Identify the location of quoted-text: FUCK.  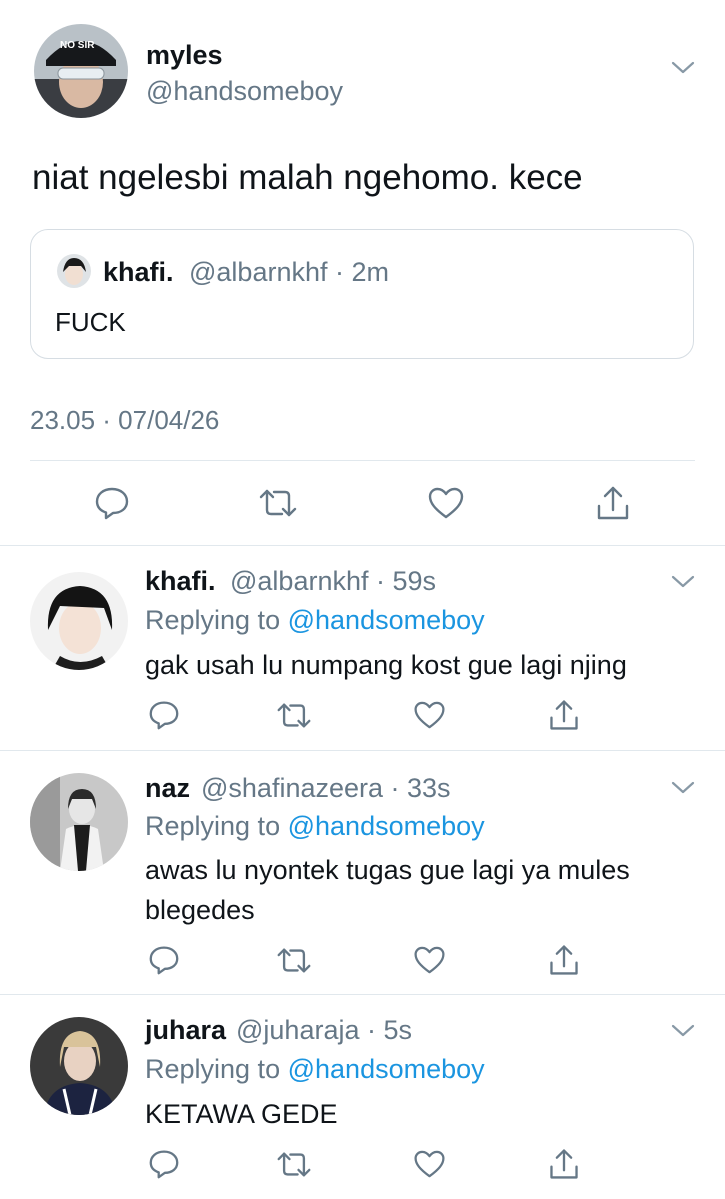
(90, 322).